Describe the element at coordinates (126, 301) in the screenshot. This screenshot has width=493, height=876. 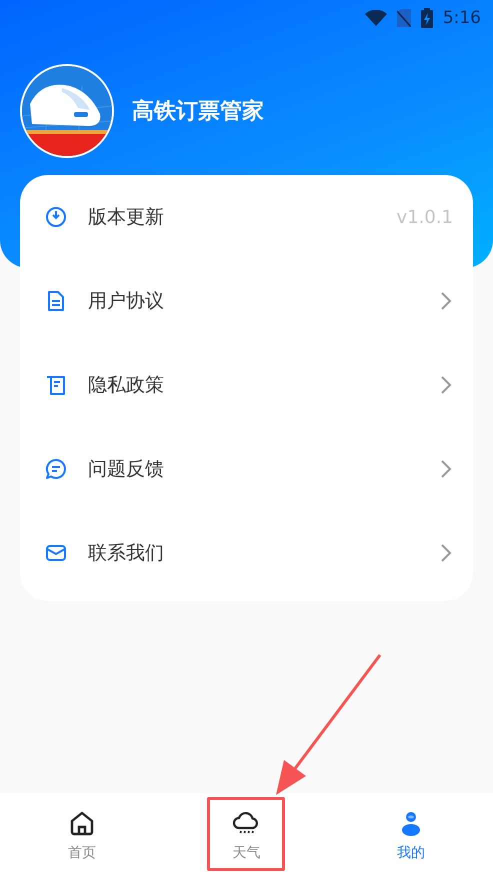
I see `menu-label: 用户协议` at that location.